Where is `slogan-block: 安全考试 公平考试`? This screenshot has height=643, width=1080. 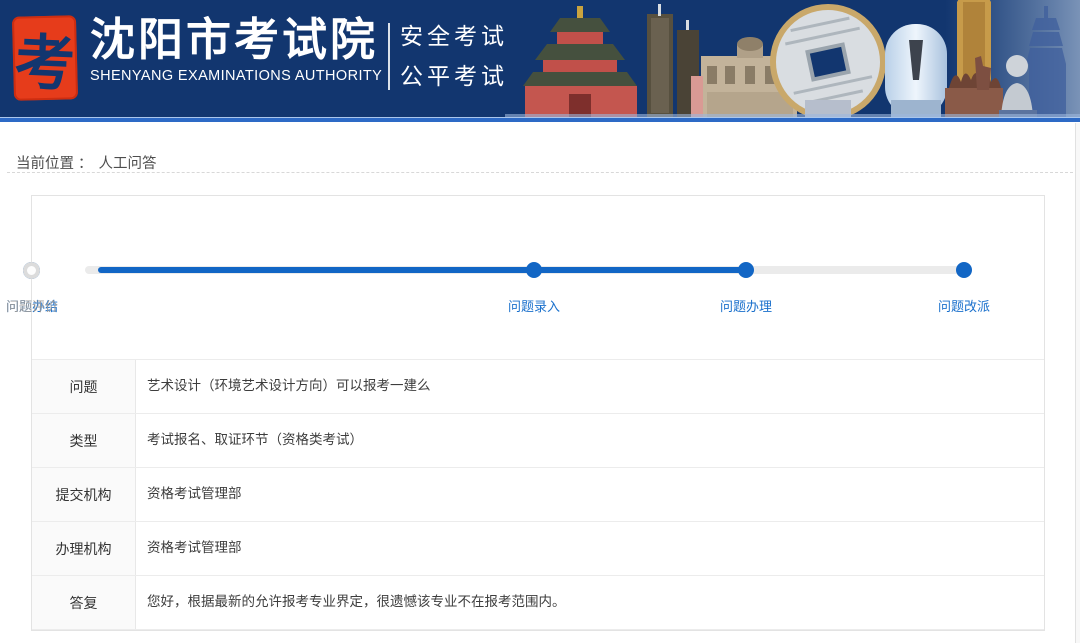
slogan-block: 安全考试 公平考试 is located at coordinates (454, 57).